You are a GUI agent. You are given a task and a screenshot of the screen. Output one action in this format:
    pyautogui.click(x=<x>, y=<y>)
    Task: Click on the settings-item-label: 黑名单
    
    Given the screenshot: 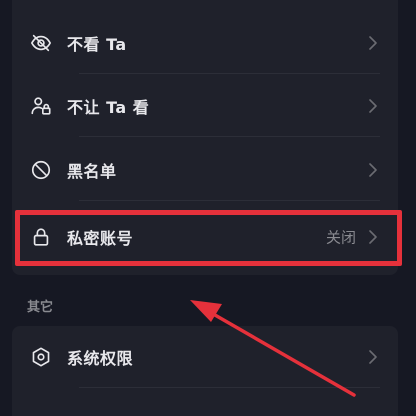 What is the action you would take?
    pyautogui.click(x=92, y=171)
    